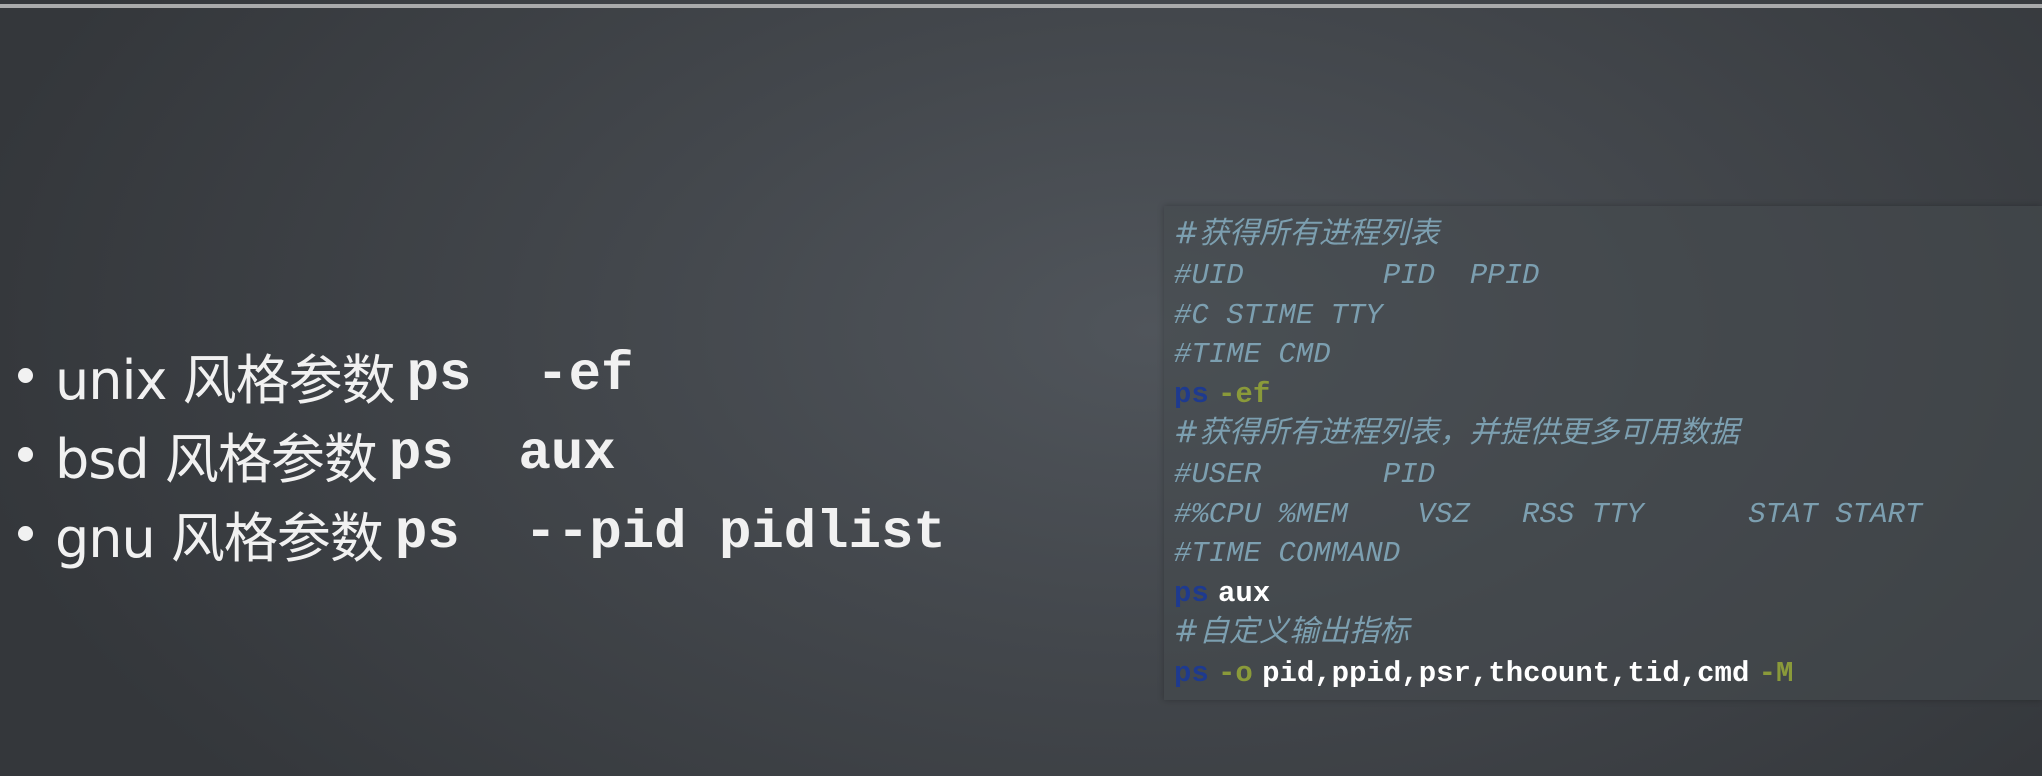  What do you see at coordinates (1608, 552) in the screenshot?
I see `code-line: #TIME COMMAND` at bounding box center [1608, 552].